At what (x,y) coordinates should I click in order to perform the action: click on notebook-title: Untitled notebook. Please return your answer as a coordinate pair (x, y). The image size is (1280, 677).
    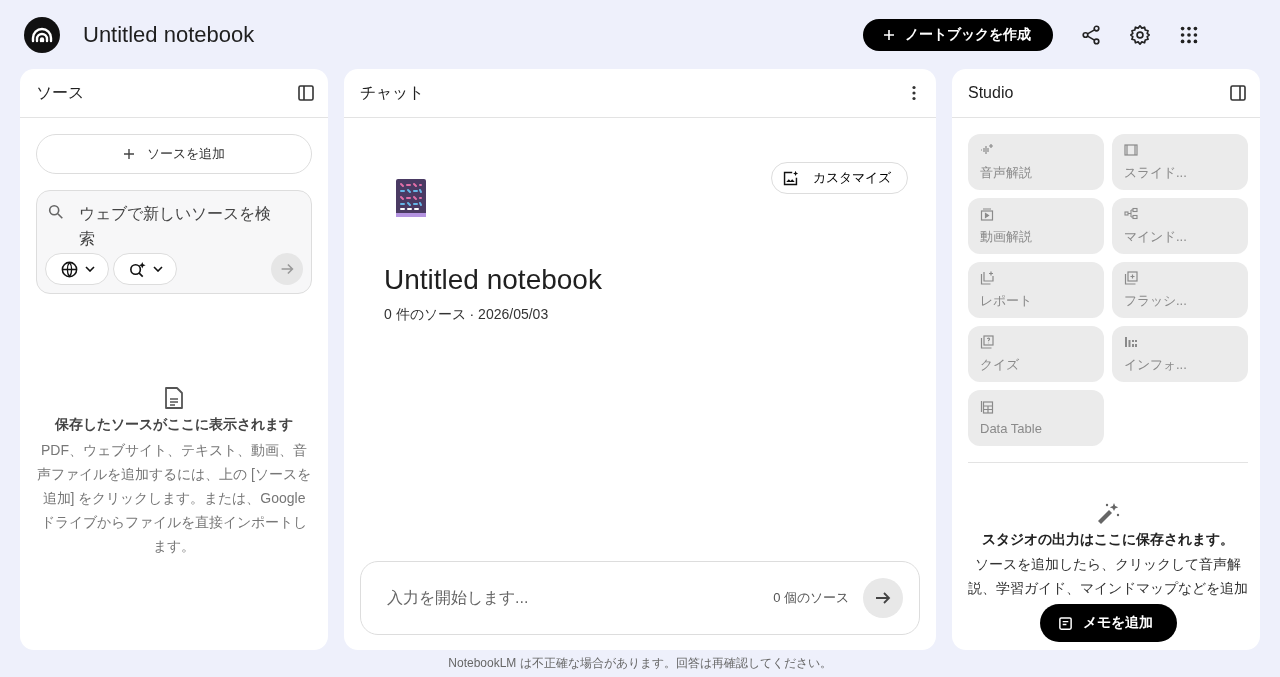
    Looking at the image, I should click on (169, 34).